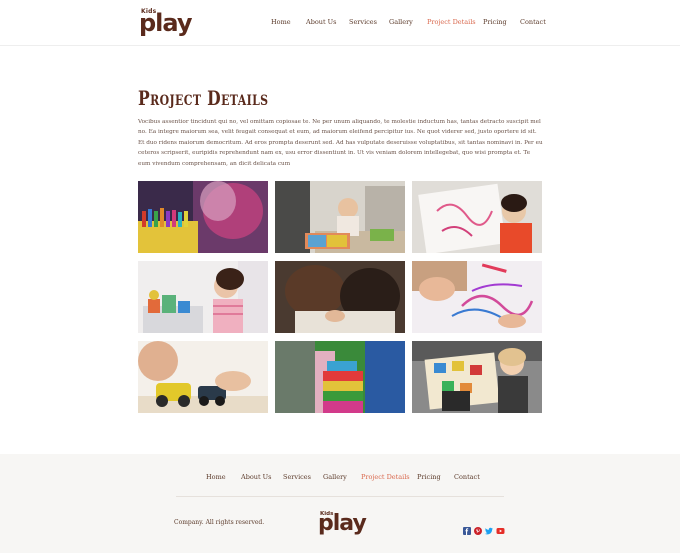 This screenshot has height=553, width=680. I want to click on child-reading-image, so click(340, 217).